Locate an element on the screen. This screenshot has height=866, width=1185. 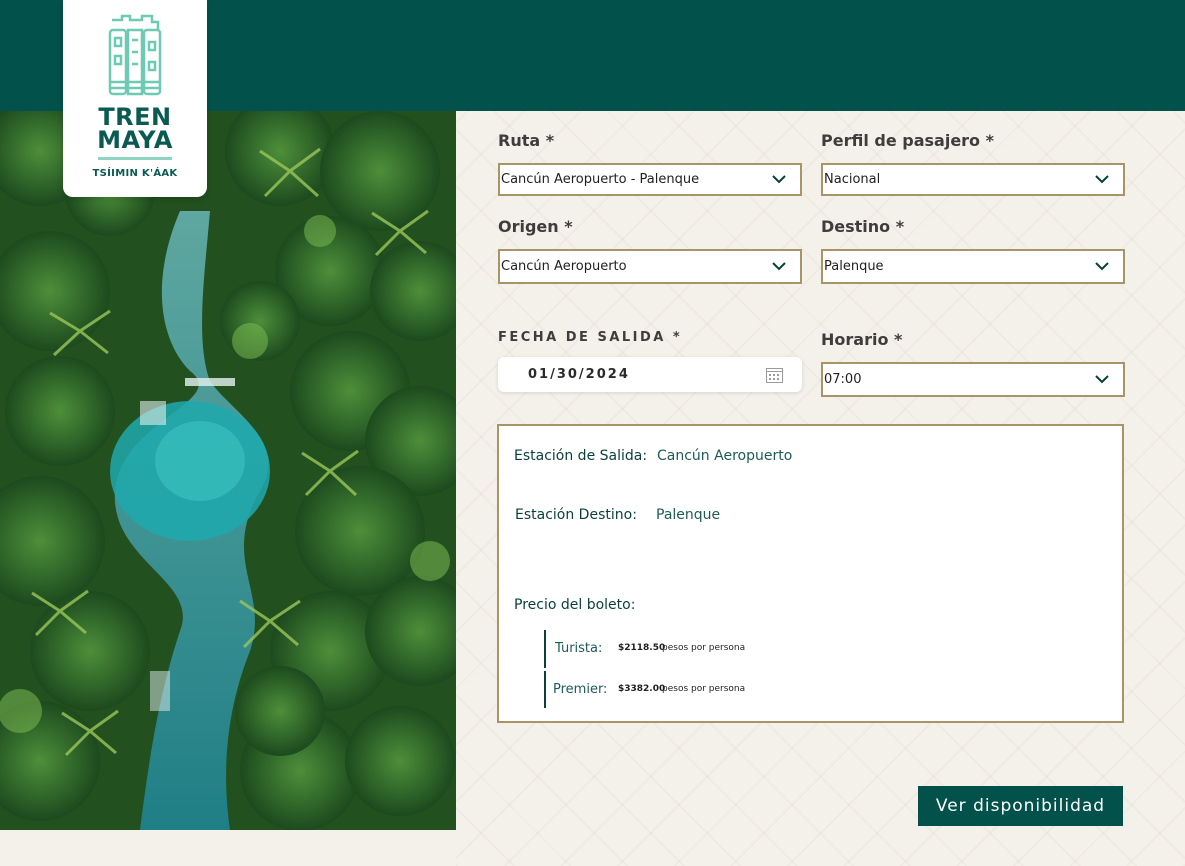
logo-subtitle: TSÍIMIN K'ÁAK is located at coordinates (135, 173).